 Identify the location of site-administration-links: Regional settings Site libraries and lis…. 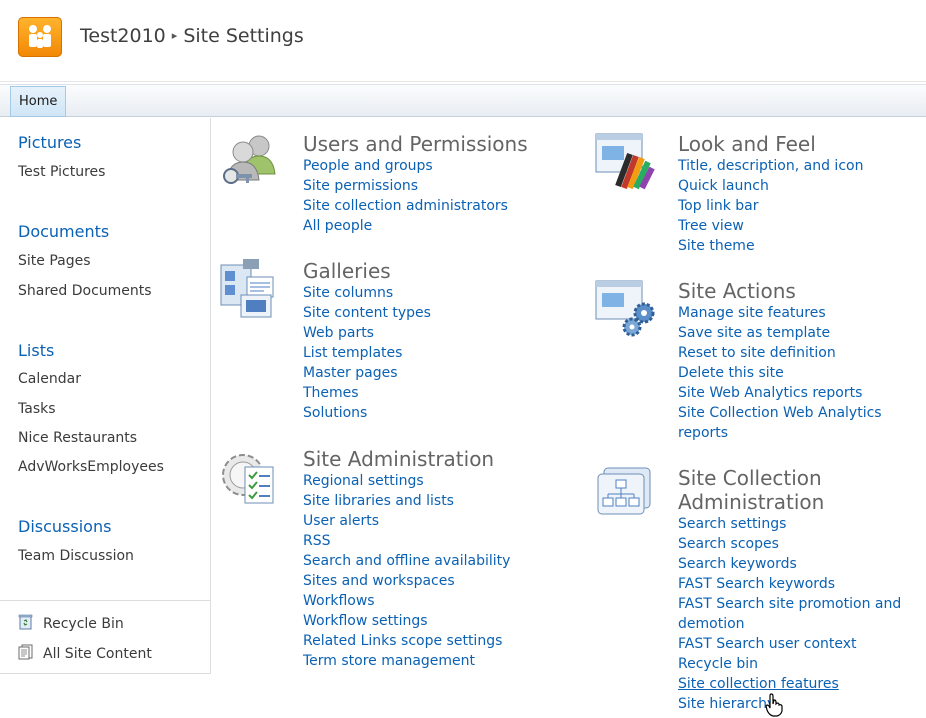
(406, 571).